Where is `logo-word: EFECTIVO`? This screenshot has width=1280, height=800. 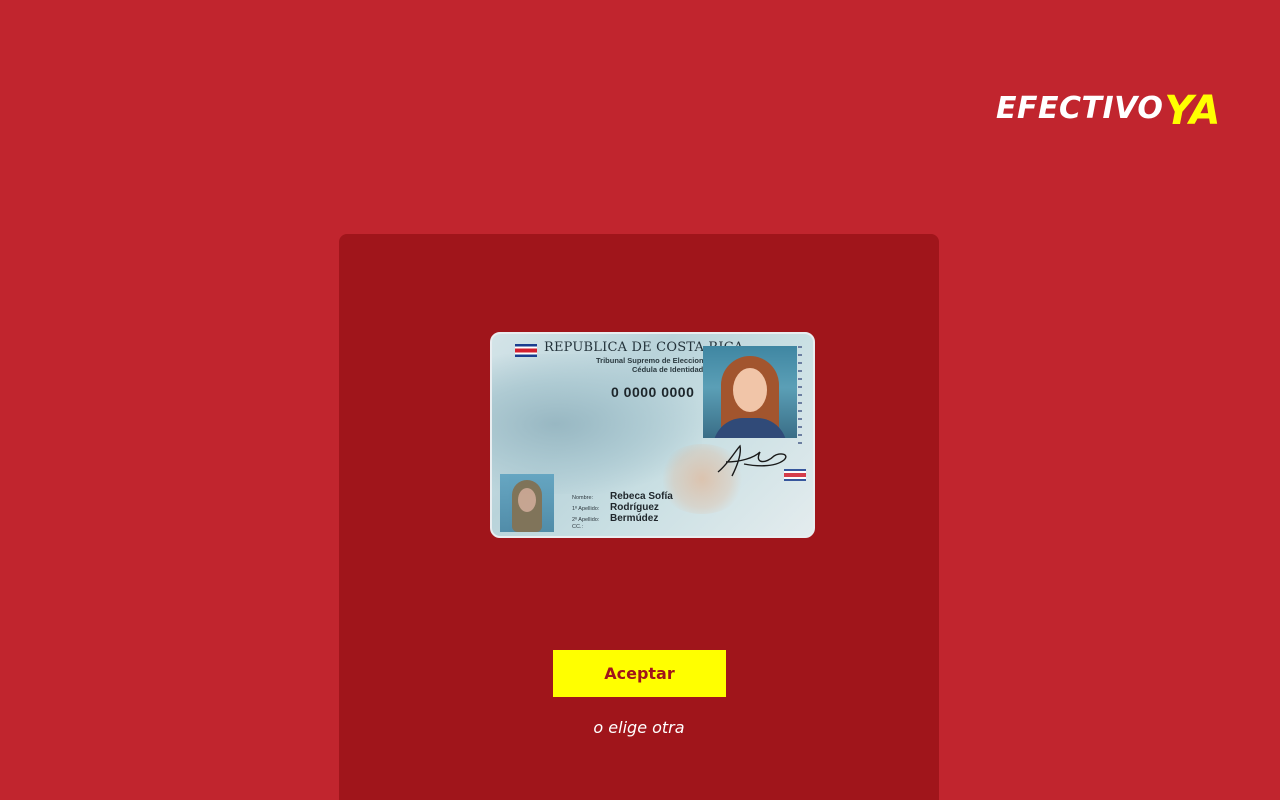
logo-word: EFECTIVO is located at coordinates (1080, 108).